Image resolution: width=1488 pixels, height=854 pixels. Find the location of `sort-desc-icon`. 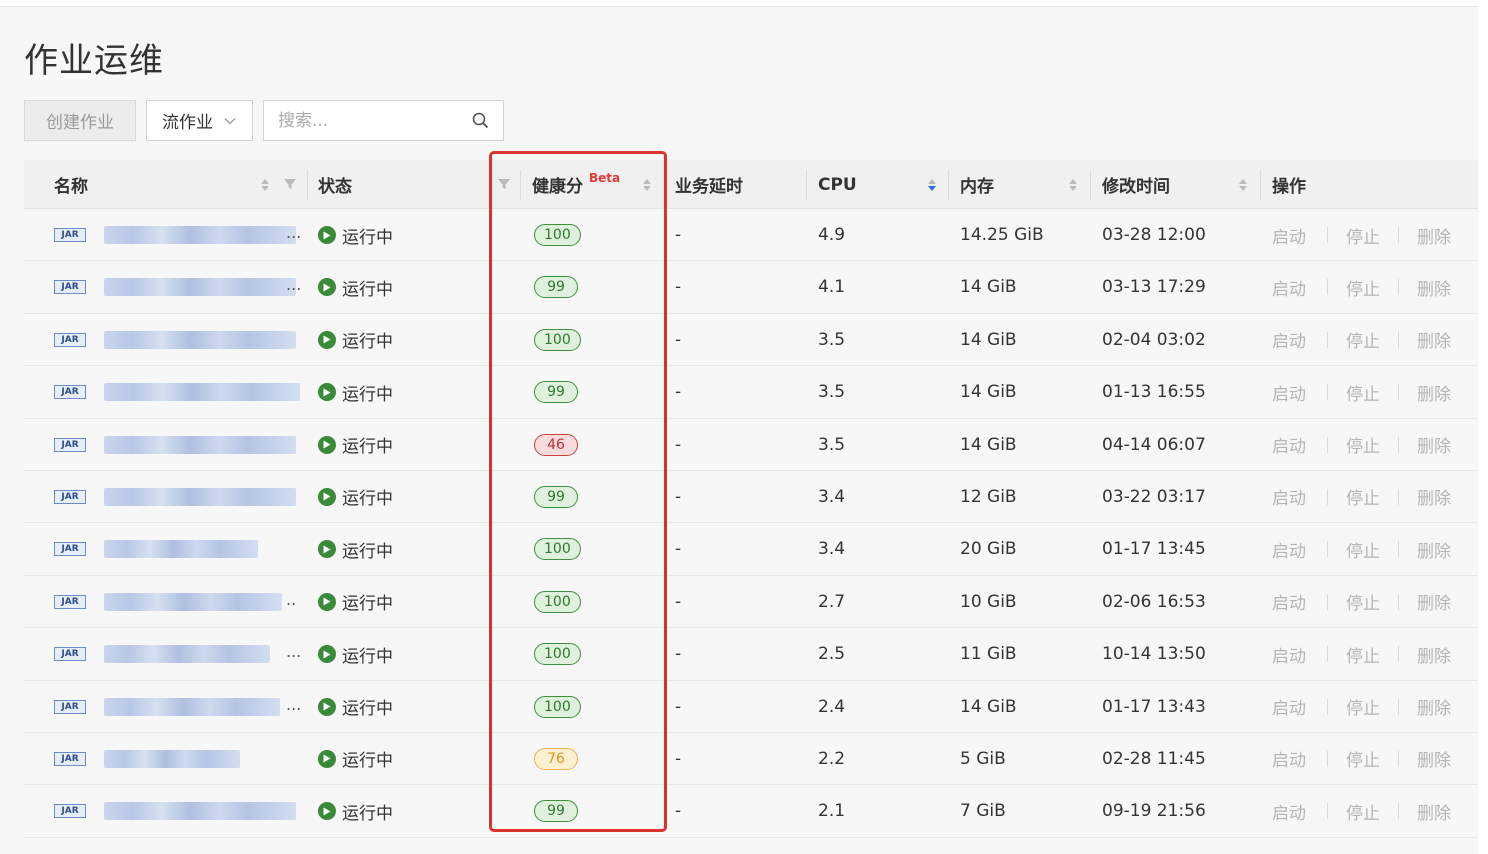

sort-desc-icon is located at coordinates (932, 185).